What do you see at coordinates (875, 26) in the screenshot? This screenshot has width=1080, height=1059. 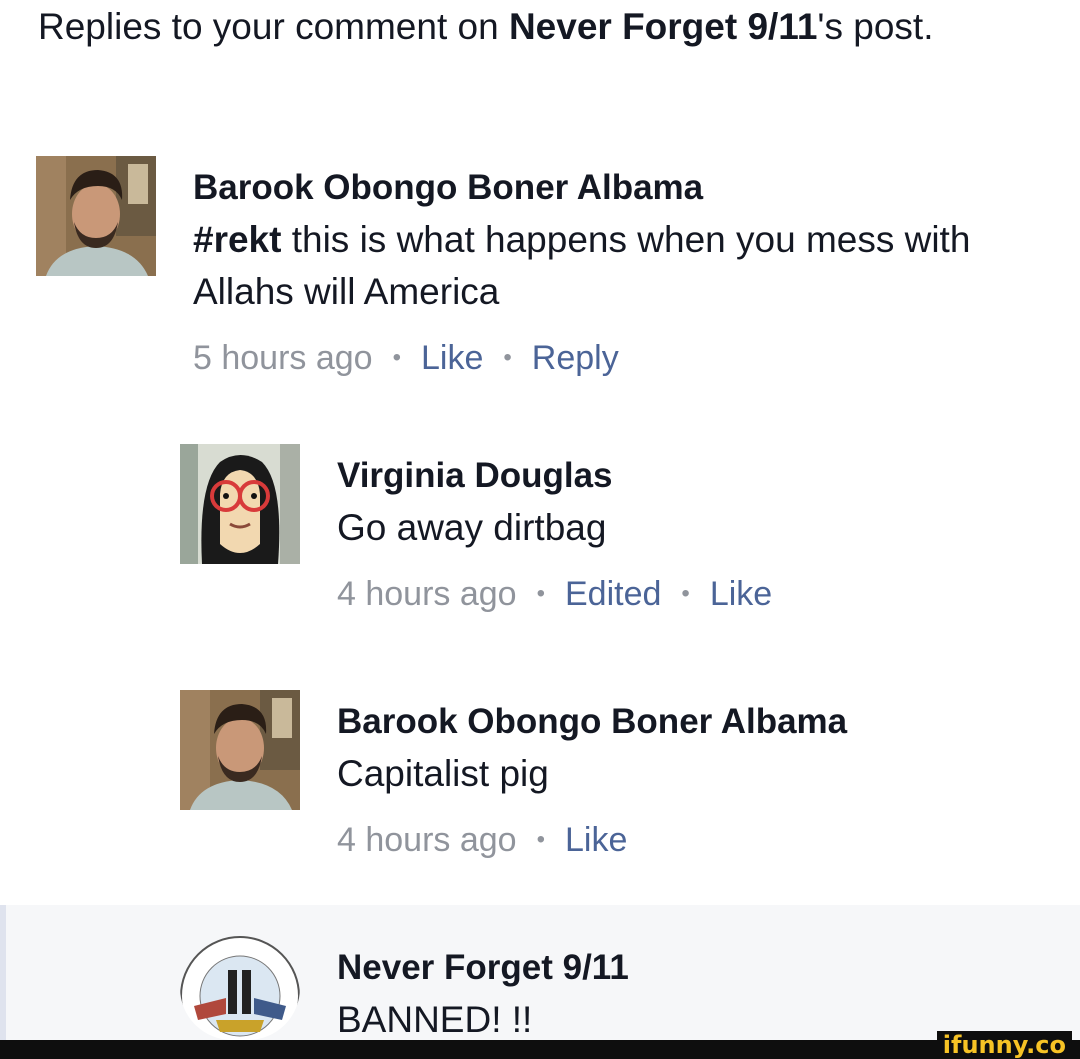 I see `notification-suffix: 's post.` at bounding box center [875, 26].